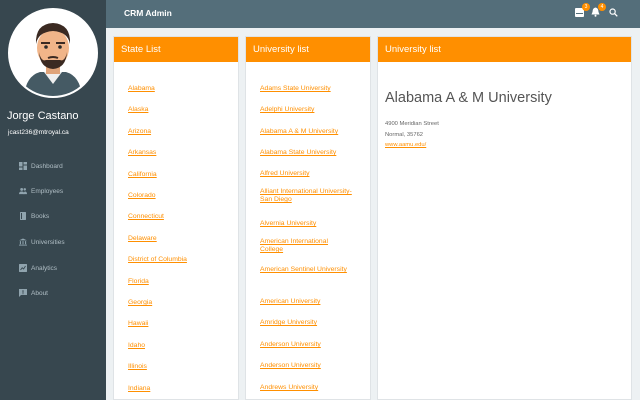  What do you see at coordinates (47, 191) in the screenshot?
I see `nav-label: Employees` at bounding box center [47, 191].